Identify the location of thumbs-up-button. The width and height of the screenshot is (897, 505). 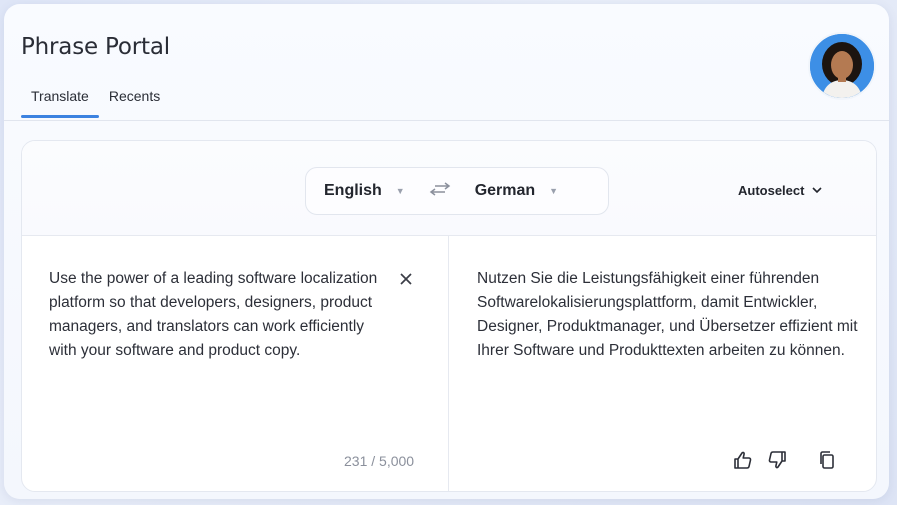
(743, 460).